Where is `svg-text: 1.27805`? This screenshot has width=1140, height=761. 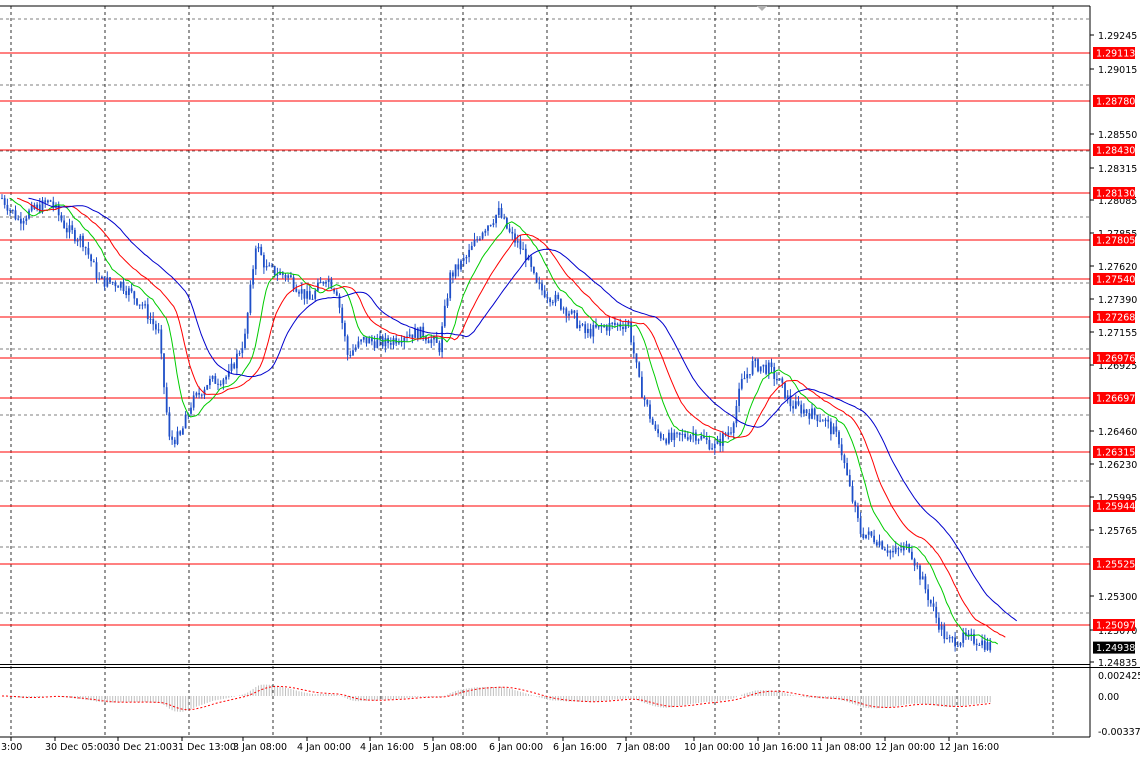 svg-text: 1.27805 is located at coordinates (1115, 241).